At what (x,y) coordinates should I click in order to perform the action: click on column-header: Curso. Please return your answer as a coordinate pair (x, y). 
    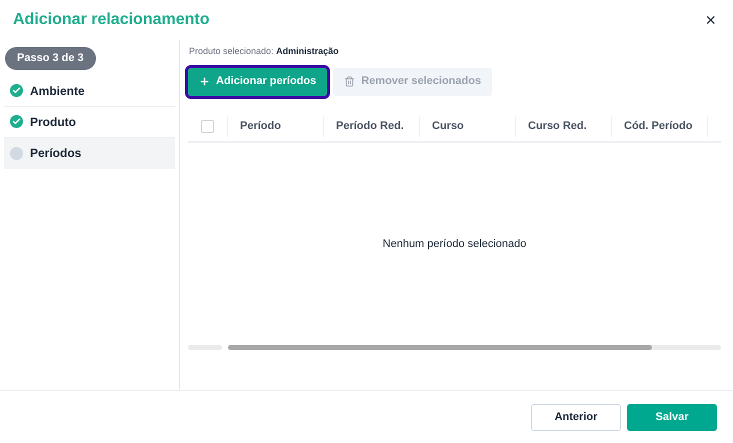
    Looking at the image, I should click on (448, 126).